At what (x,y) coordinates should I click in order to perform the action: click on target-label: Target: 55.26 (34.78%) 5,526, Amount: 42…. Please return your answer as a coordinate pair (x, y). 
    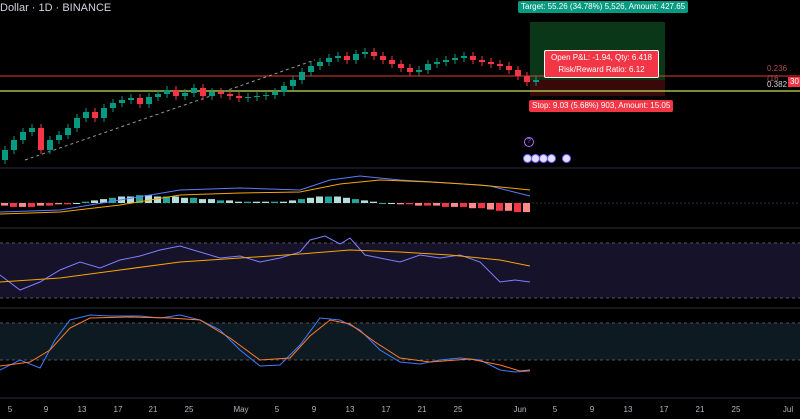
    Looking at the image, I should click on (603, 7).